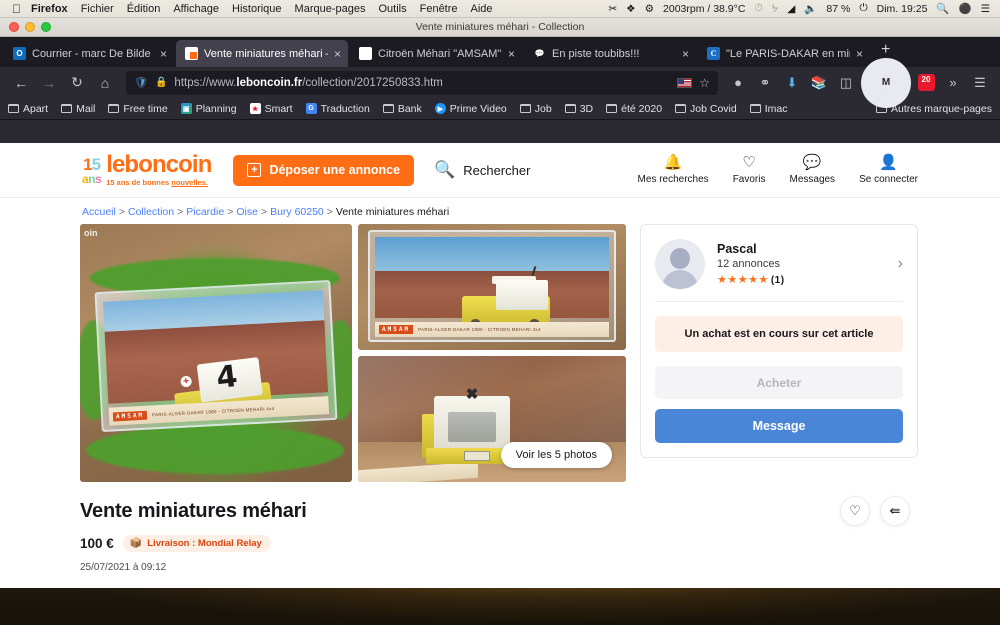 This screenshot has width=1000, height=625. What do you see at coordinates (205, 212) in the screenshot?
I see `breadcrumb-picardie: Picardie` at bounding box center [205, 212].